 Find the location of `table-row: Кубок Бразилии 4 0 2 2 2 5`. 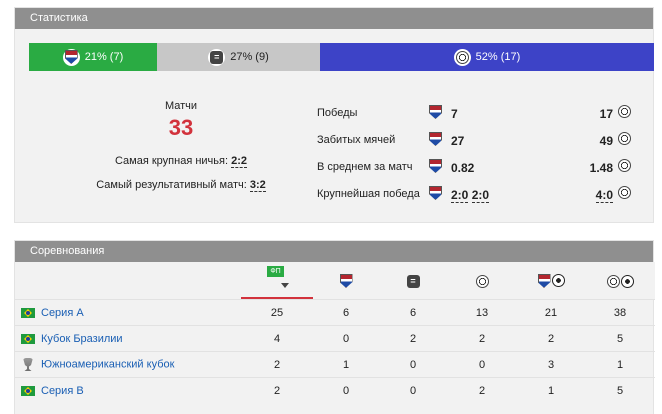

table-row: Кубок Бразилии 4 0 2 2 2 5 is located at coordinates (335, 338).